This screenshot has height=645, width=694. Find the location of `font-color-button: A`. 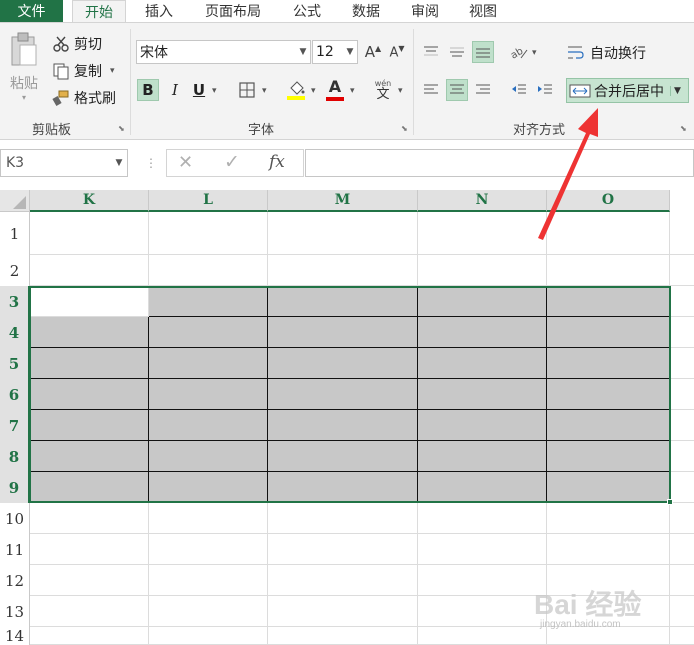

font-color-button: A is located at coordinates (335, 90).